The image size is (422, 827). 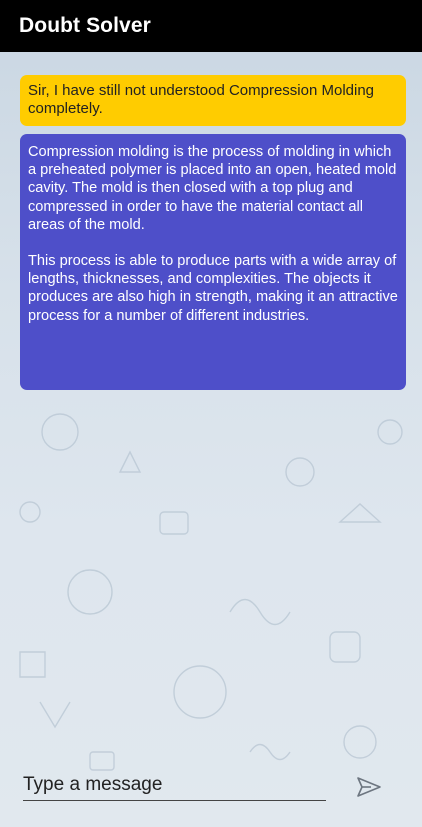 I want to click on message-input, so click(x=174, y=785).